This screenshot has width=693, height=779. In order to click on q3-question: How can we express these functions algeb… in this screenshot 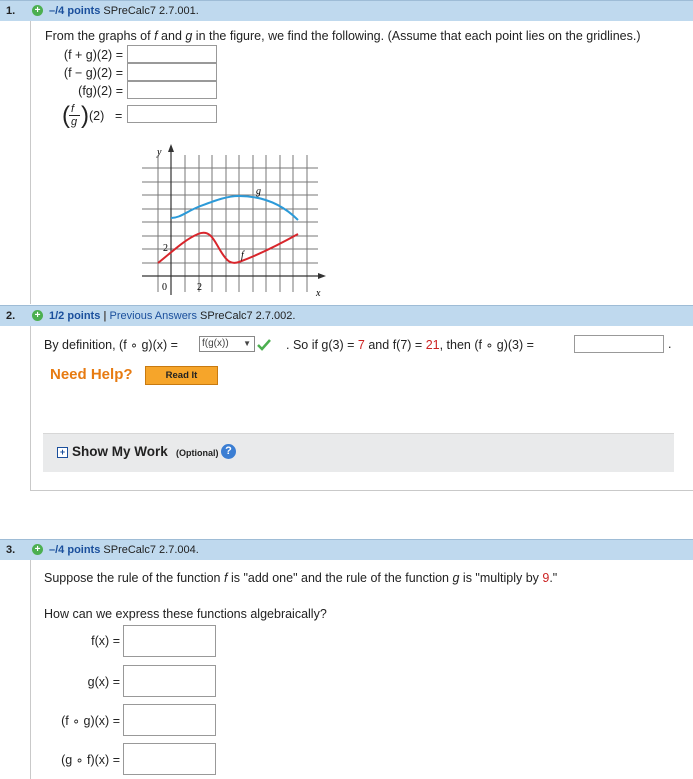, I will do `click(185, 614)`.